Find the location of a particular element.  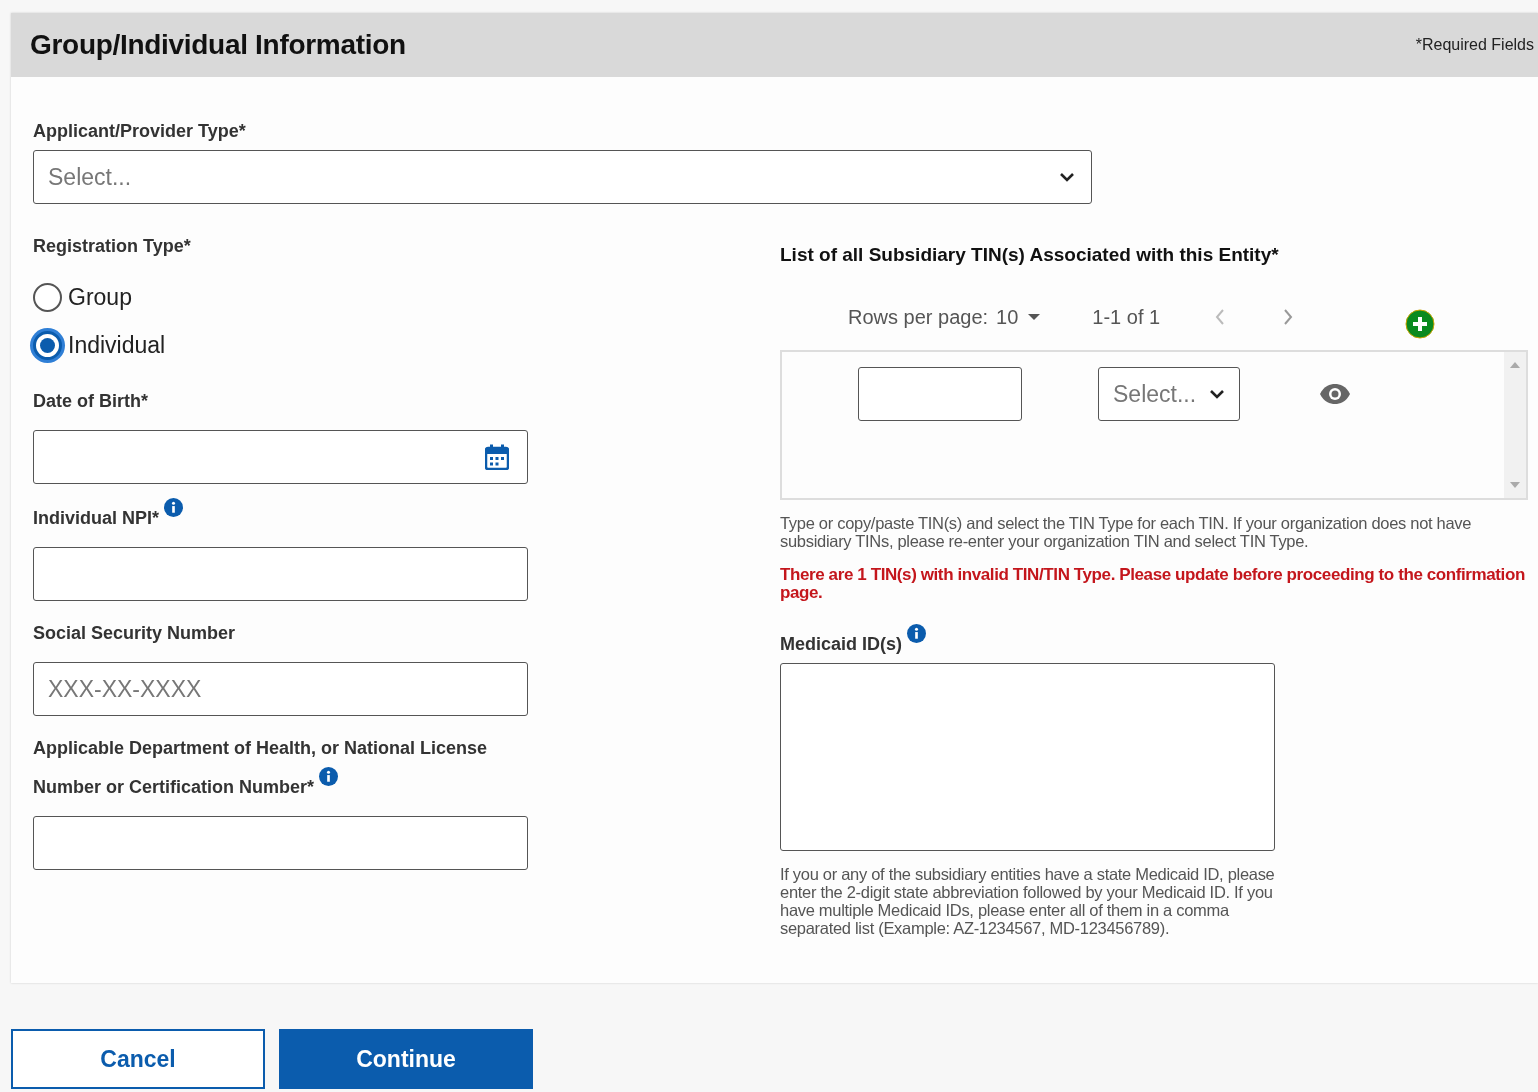

radio-label: Individual is located at coordinates (117, 345).